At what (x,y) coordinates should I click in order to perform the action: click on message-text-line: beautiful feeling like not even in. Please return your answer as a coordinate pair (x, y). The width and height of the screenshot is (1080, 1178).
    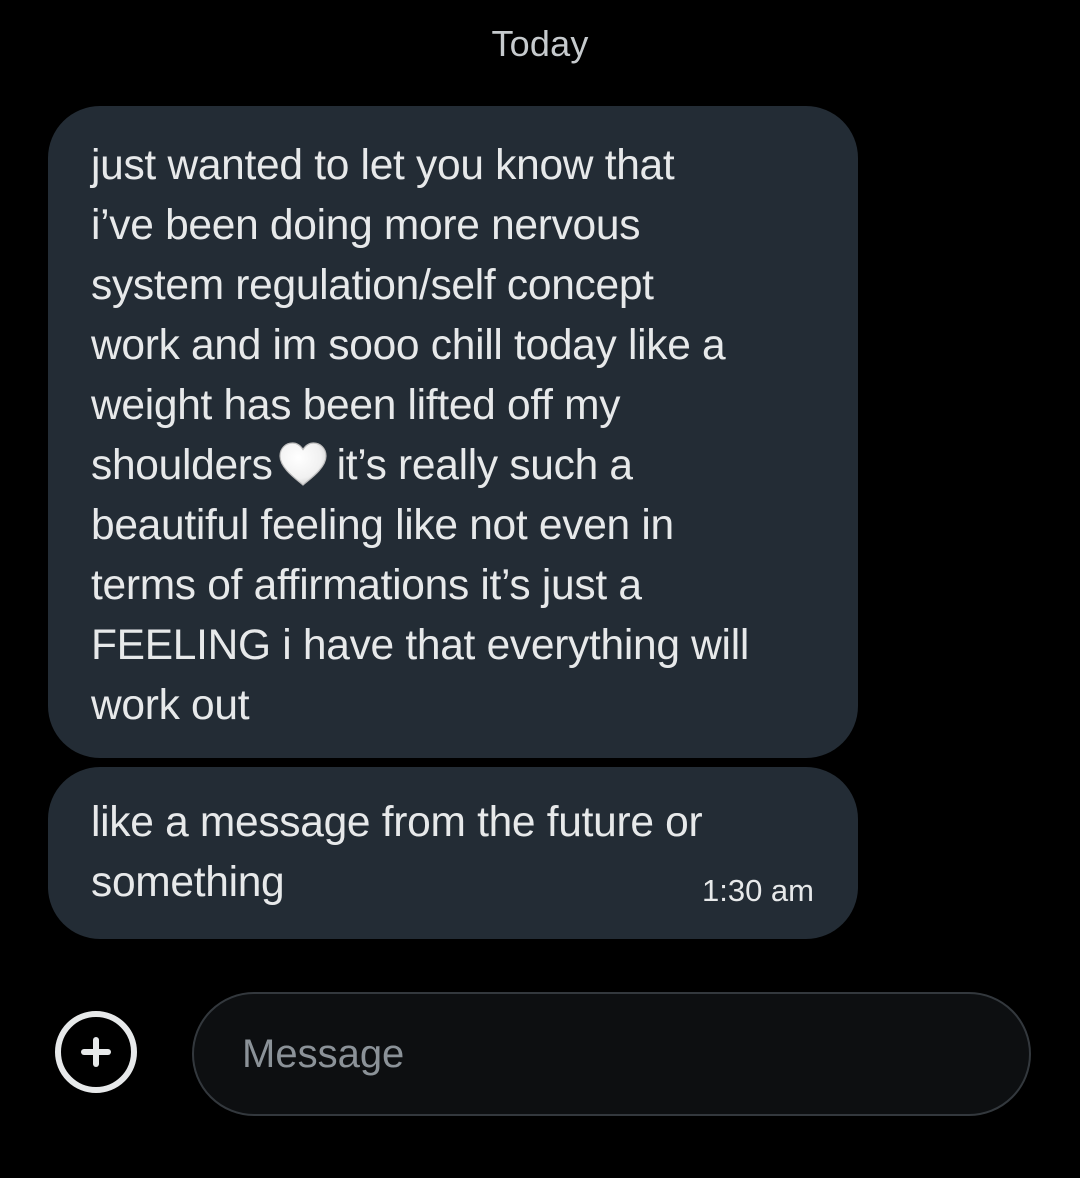
    Looking at the image, I should click on (382, 525).